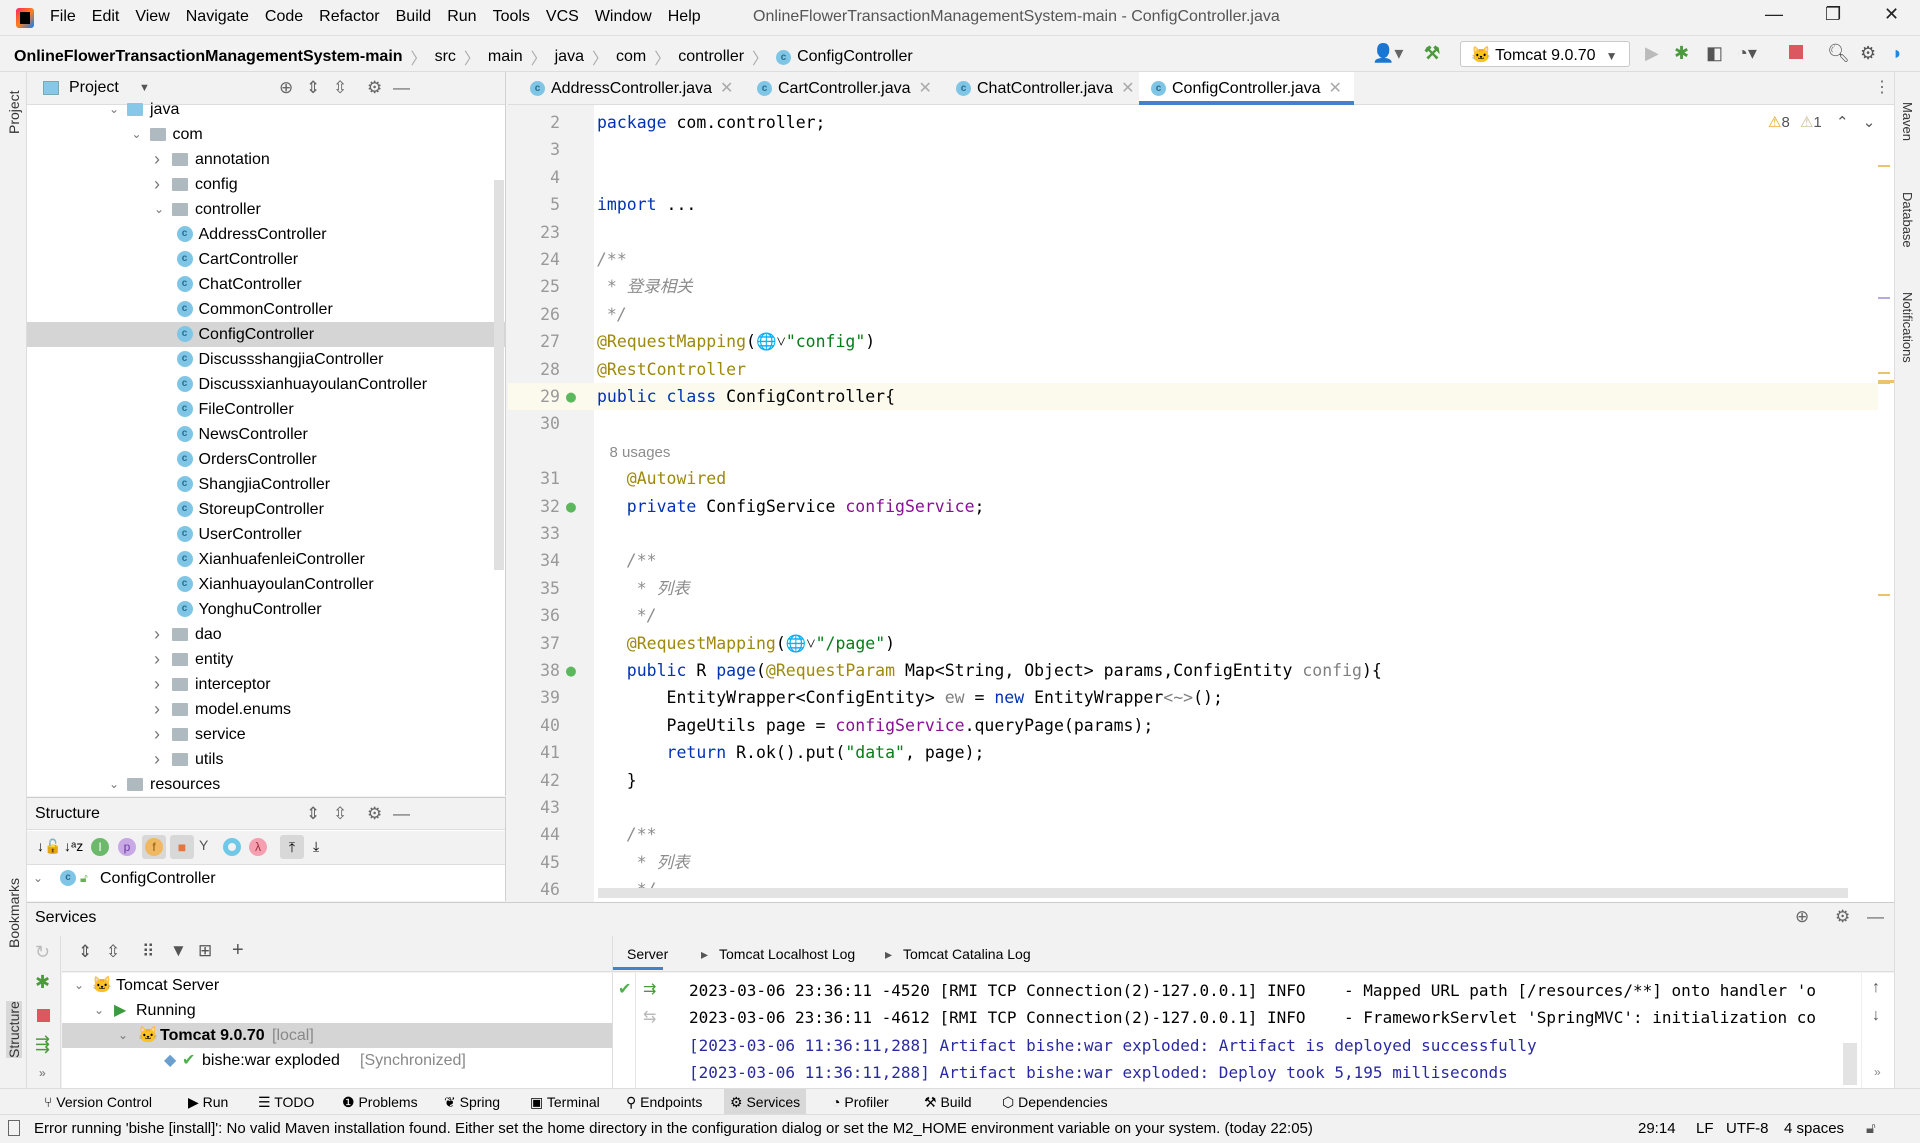  Describe the element at coordinates (711, 57) in the screenshot. I see `breadcrumb-controller: controller` at that location.